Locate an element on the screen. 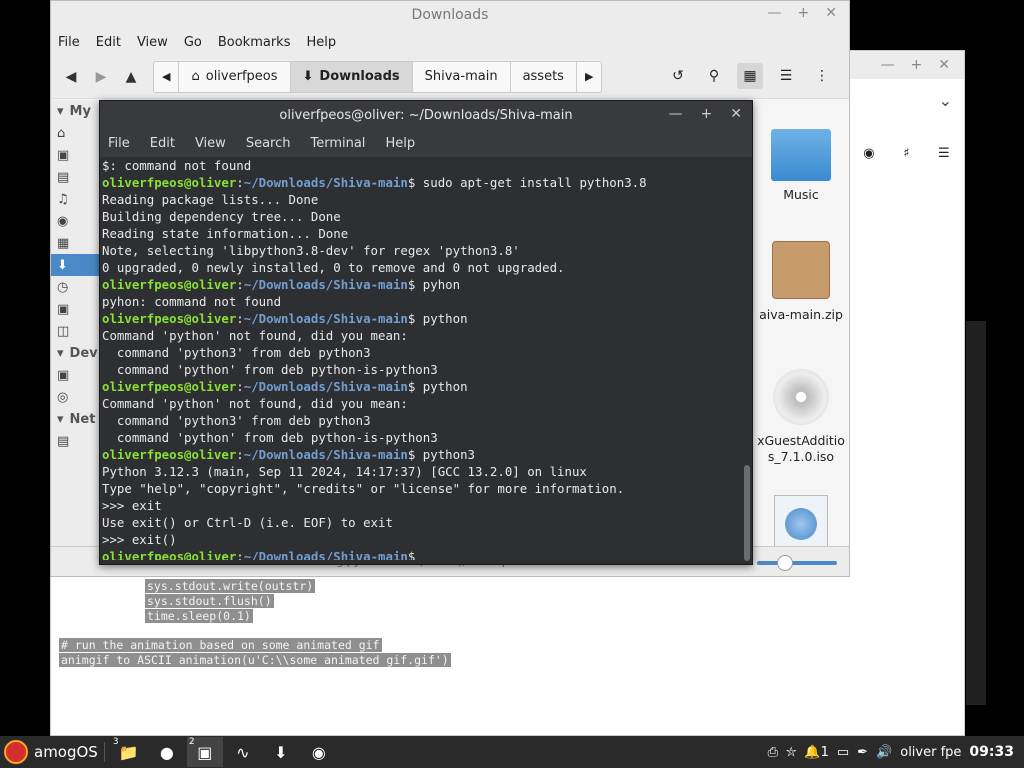 Image resolution: width=1024 pixels, height=768 pixels. camera-icon: ◉ is located at coordinates (63, 221).